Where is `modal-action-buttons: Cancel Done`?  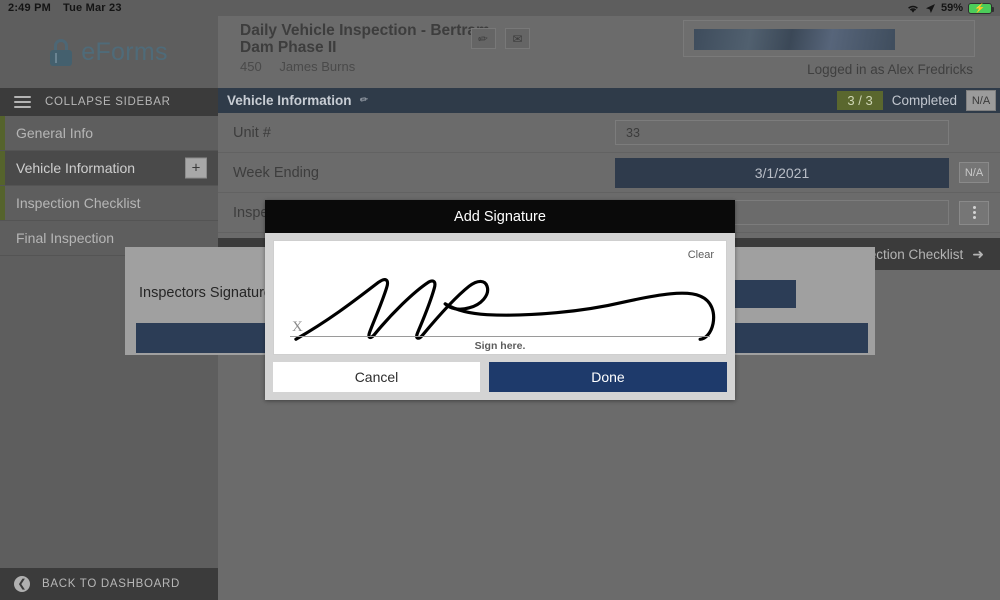 modal-action-buttons: Cancel Done is located at coordinates (500, 377).